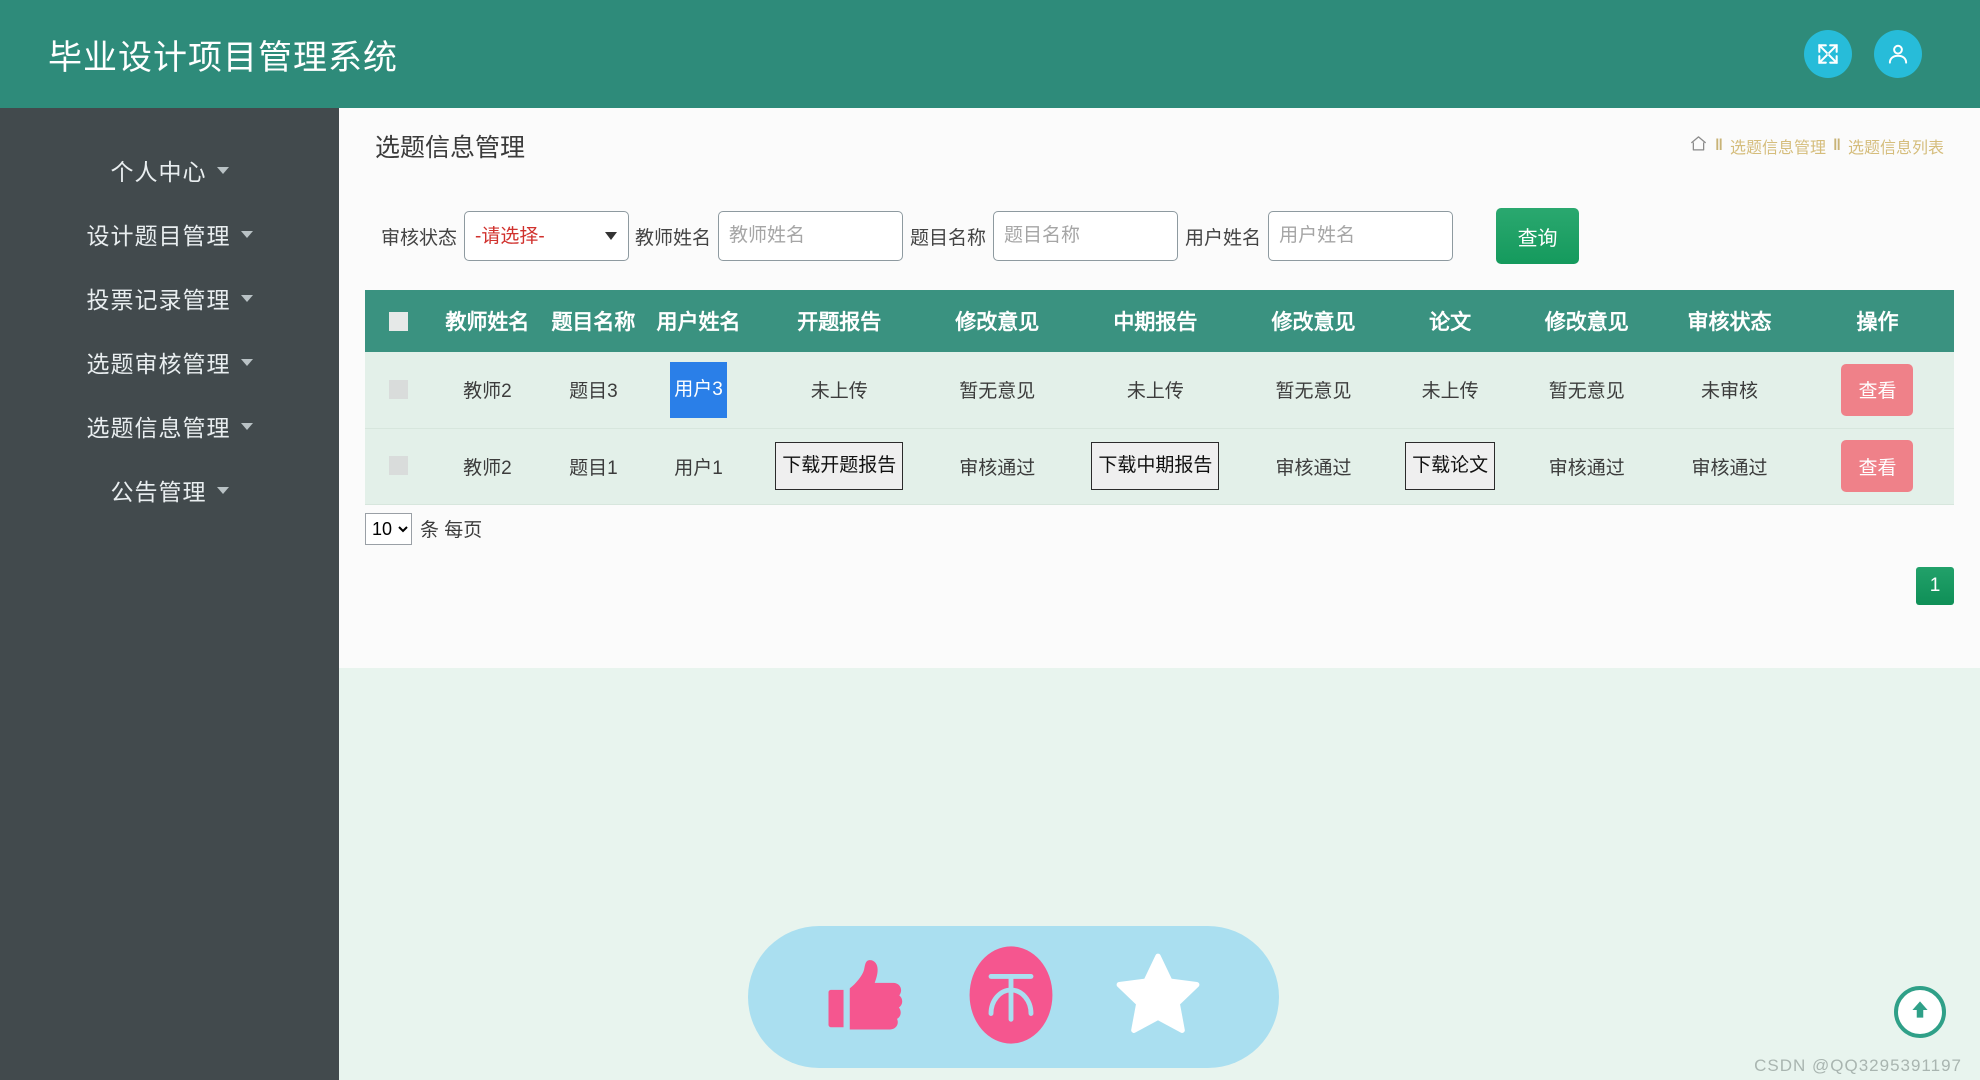 Image resolution: width=1980 pixels, height=1080 pixels. I want to click on like-button, so click(867, 997).